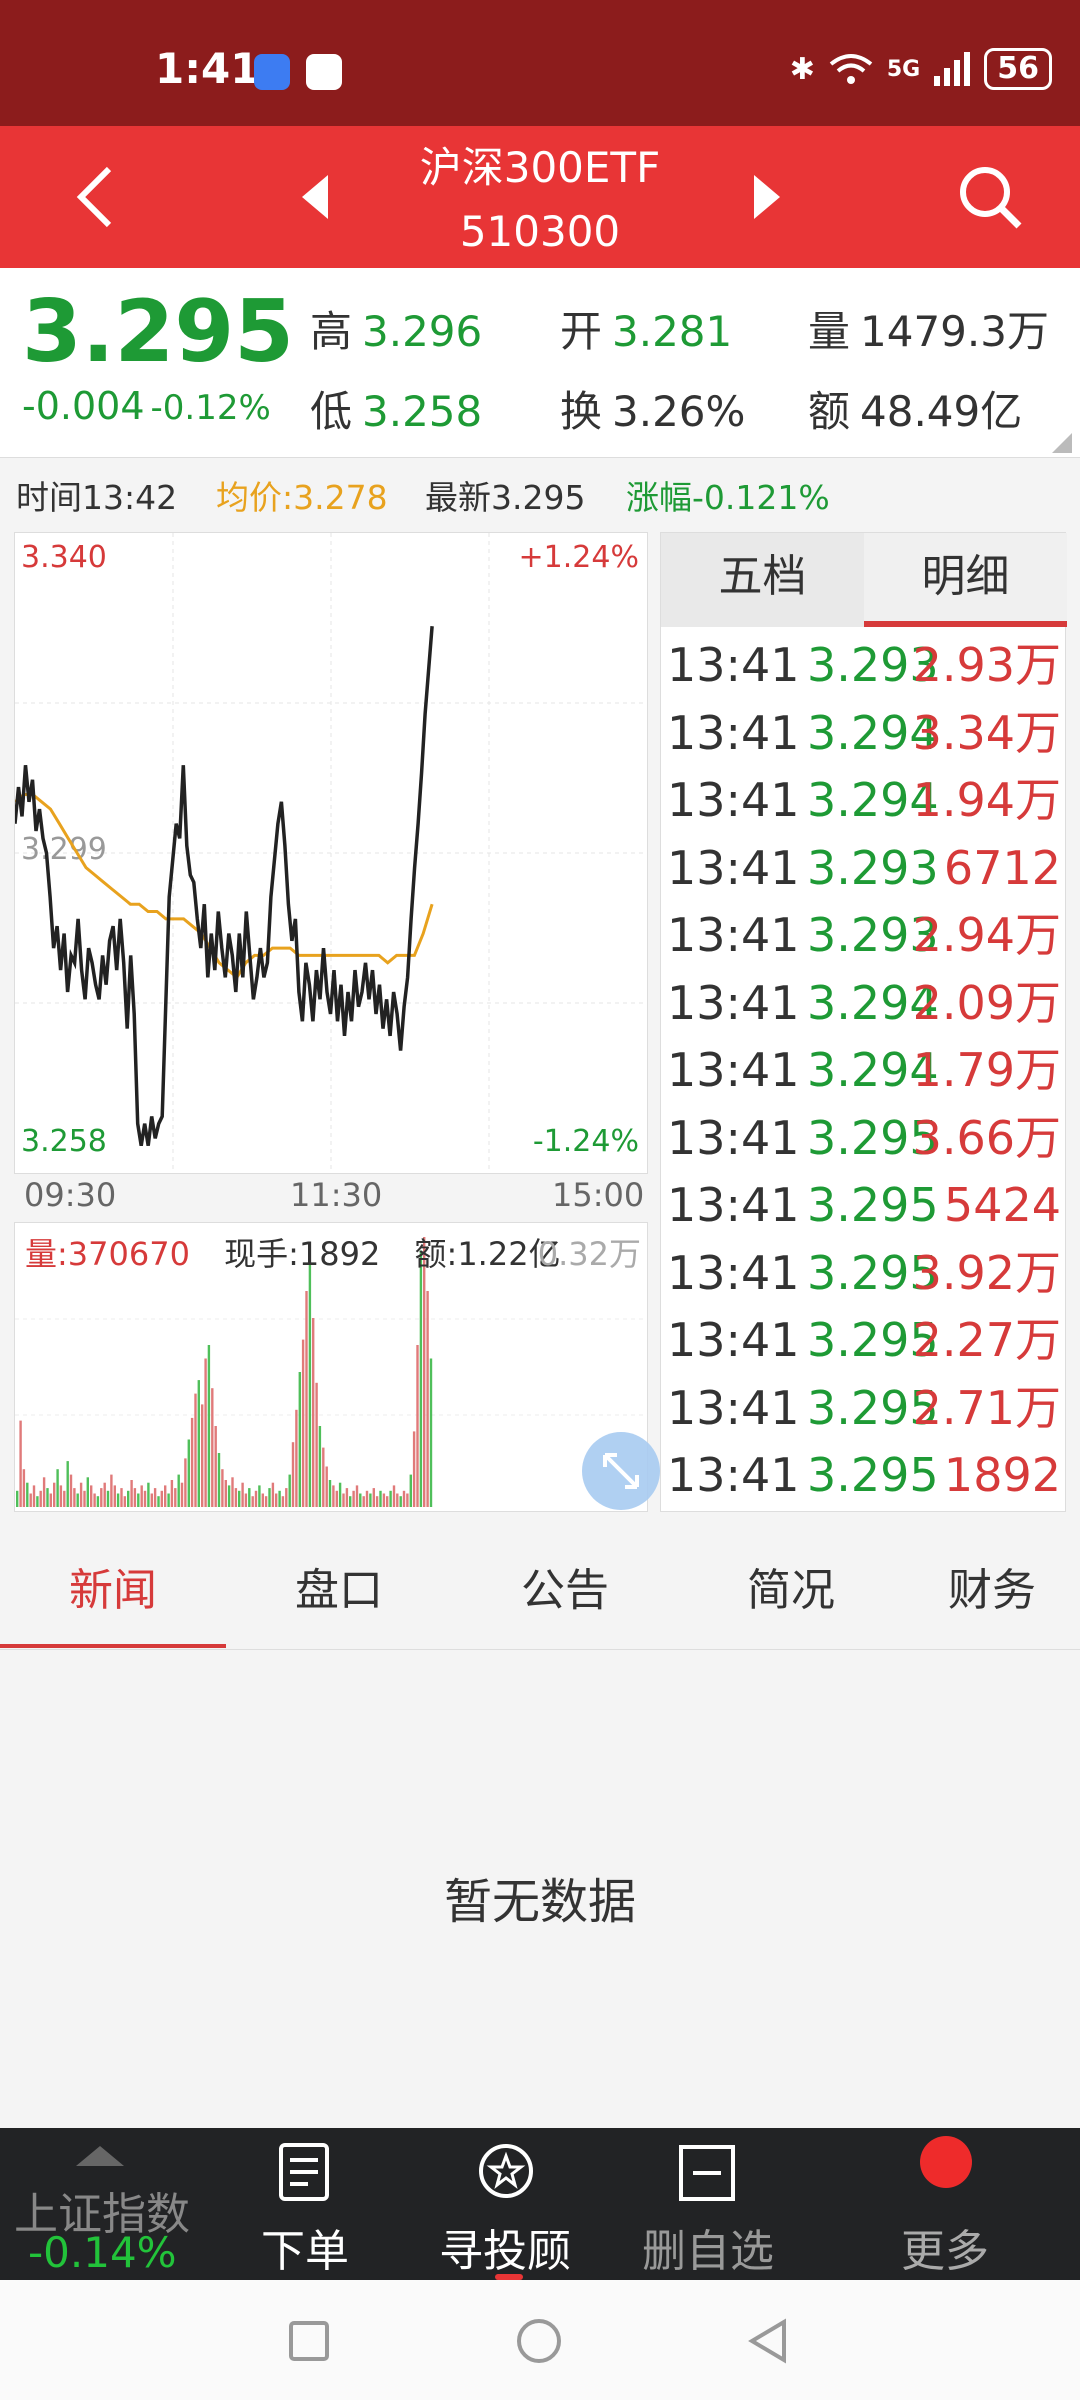 This screenshot has width=1080, height=2400. I want to click on empty-state-text: 暂无数据, so click(539, 1902).